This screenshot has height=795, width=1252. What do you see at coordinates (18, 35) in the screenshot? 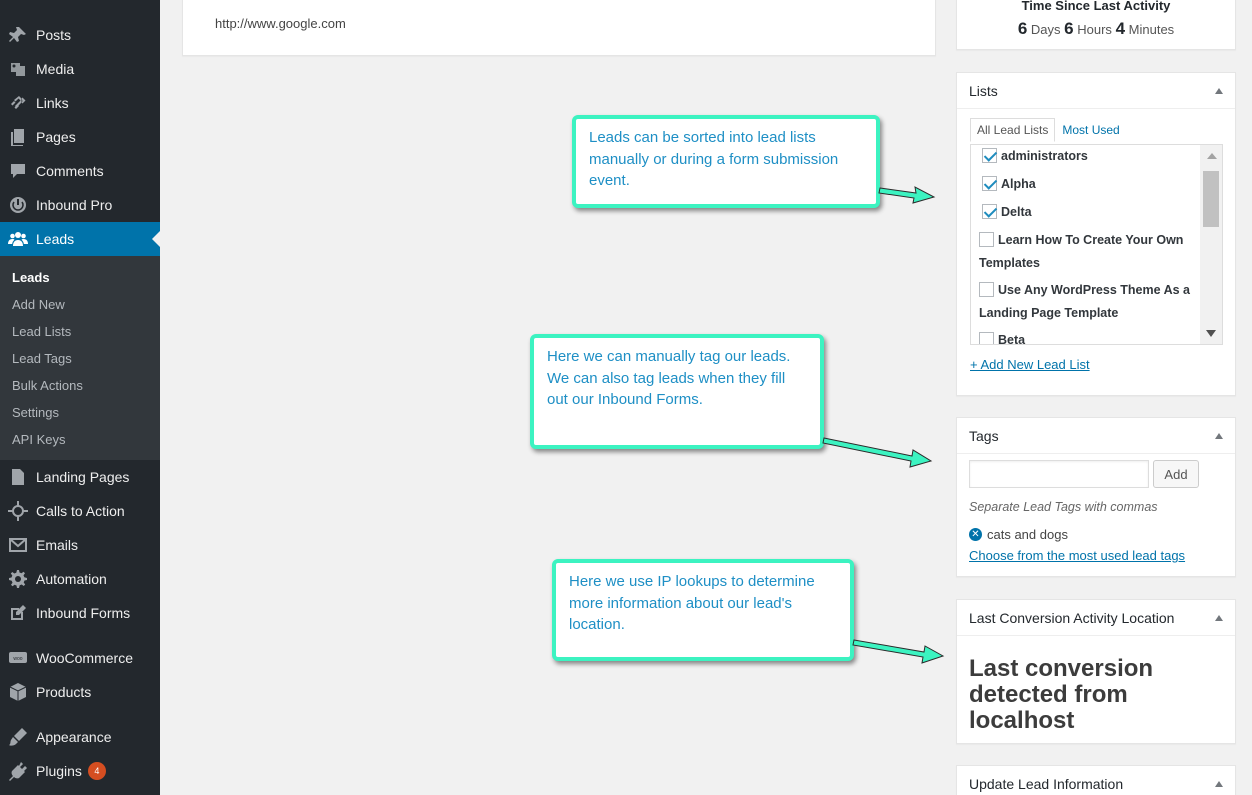
I see `pin-icon` at bounding box center [18, 35].